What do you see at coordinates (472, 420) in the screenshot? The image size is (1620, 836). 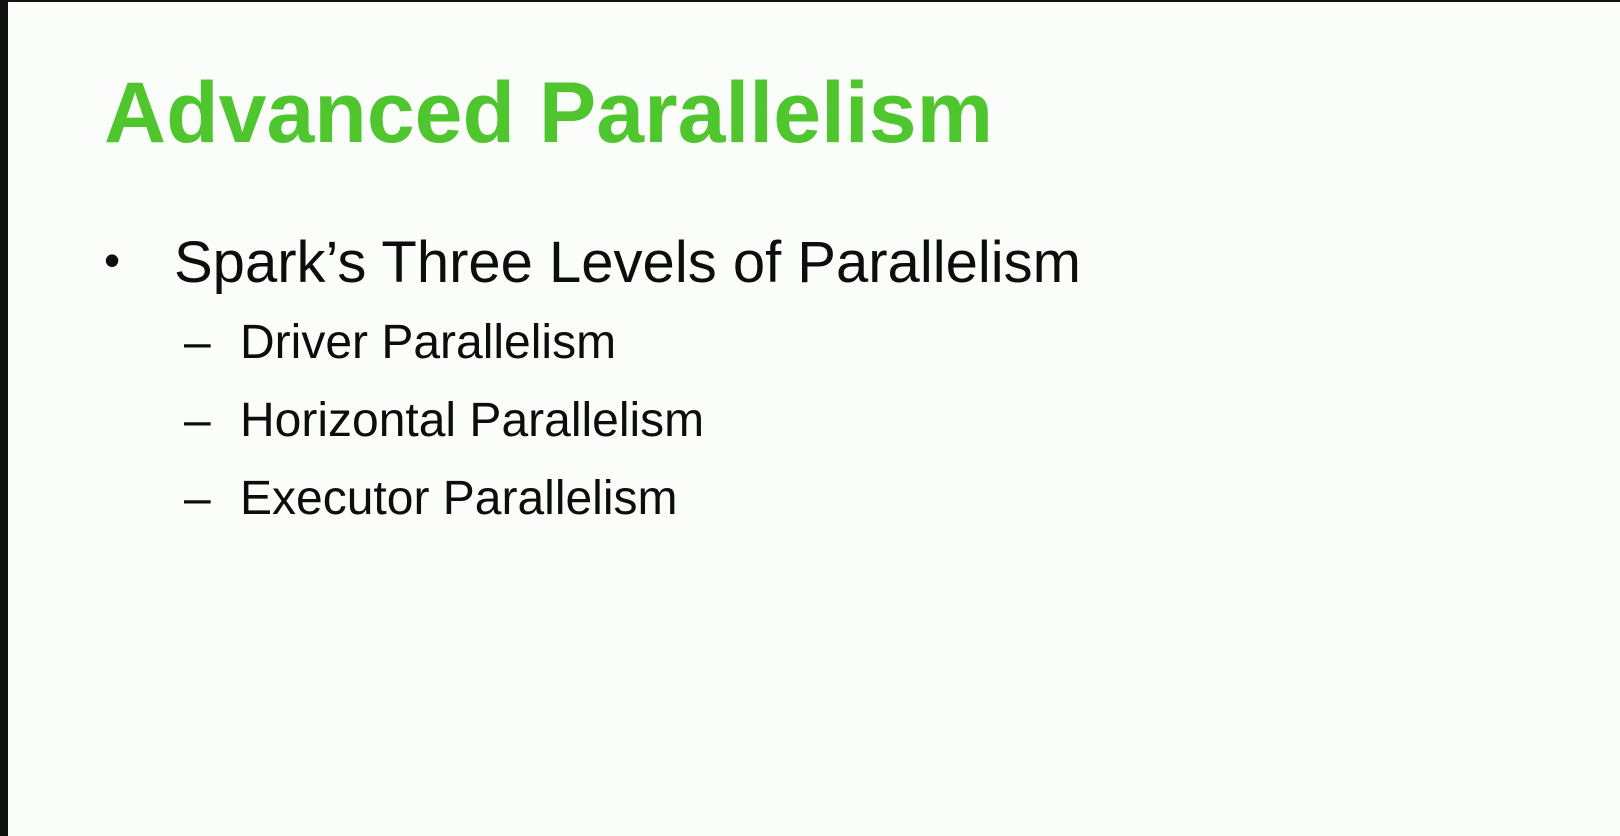 I see `sub-bullet-text: Horizontal Parallelism` at bounding box center [472, 420].